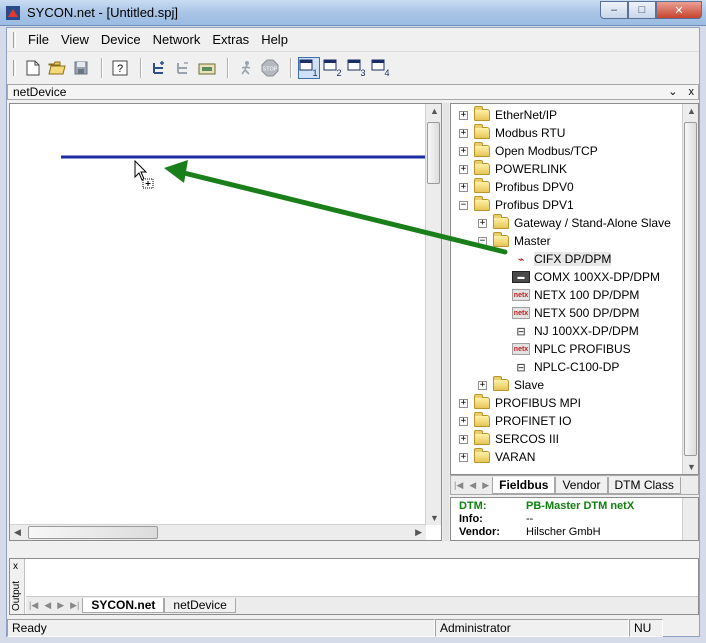 Image resolution: width=706 pixels, height=643 pixels. Describe the element at coordinates (516, 187) in the screenshot. I see `tree-item: + Profibus DPV0` at that location.